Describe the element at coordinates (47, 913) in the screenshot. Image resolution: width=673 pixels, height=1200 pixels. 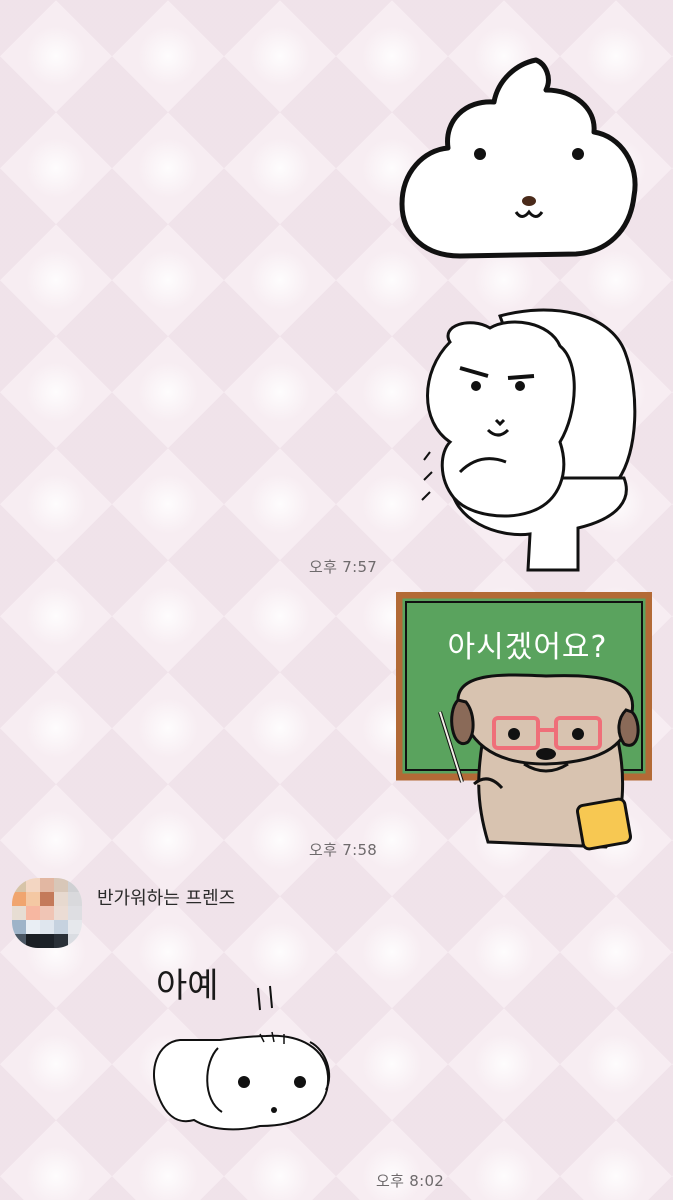
I see `sender-avatar` at that location.